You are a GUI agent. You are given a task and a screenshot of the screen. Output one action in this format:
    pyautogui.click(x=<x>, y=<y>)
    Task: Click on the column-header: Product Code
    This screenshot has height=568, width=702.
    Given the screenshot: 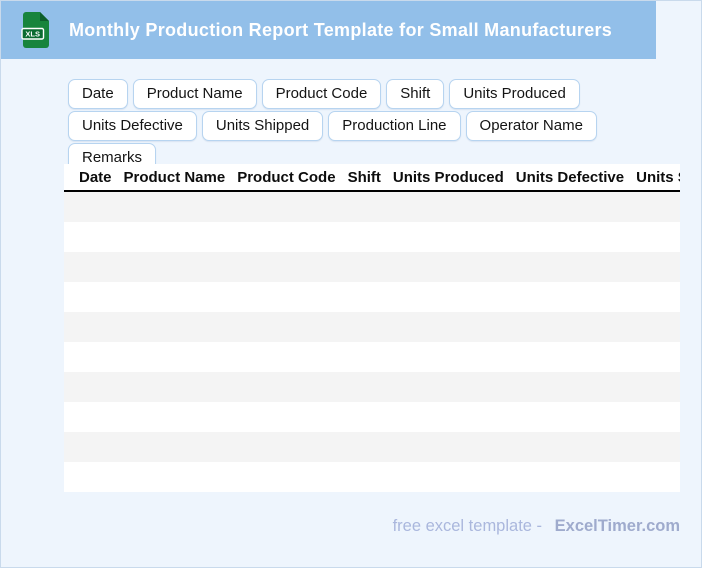 What is the action you would take?
    pyautogui.click(x=286, y=177)
    